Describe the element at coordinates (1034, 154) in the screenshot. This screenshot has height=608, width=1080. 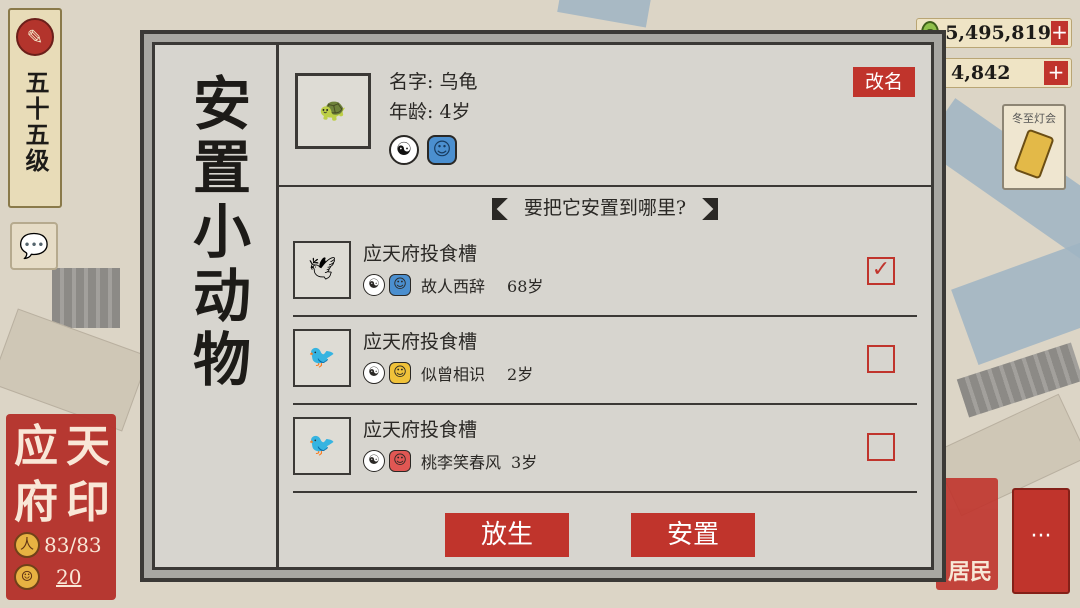
I see `scroll-icon` at that location.